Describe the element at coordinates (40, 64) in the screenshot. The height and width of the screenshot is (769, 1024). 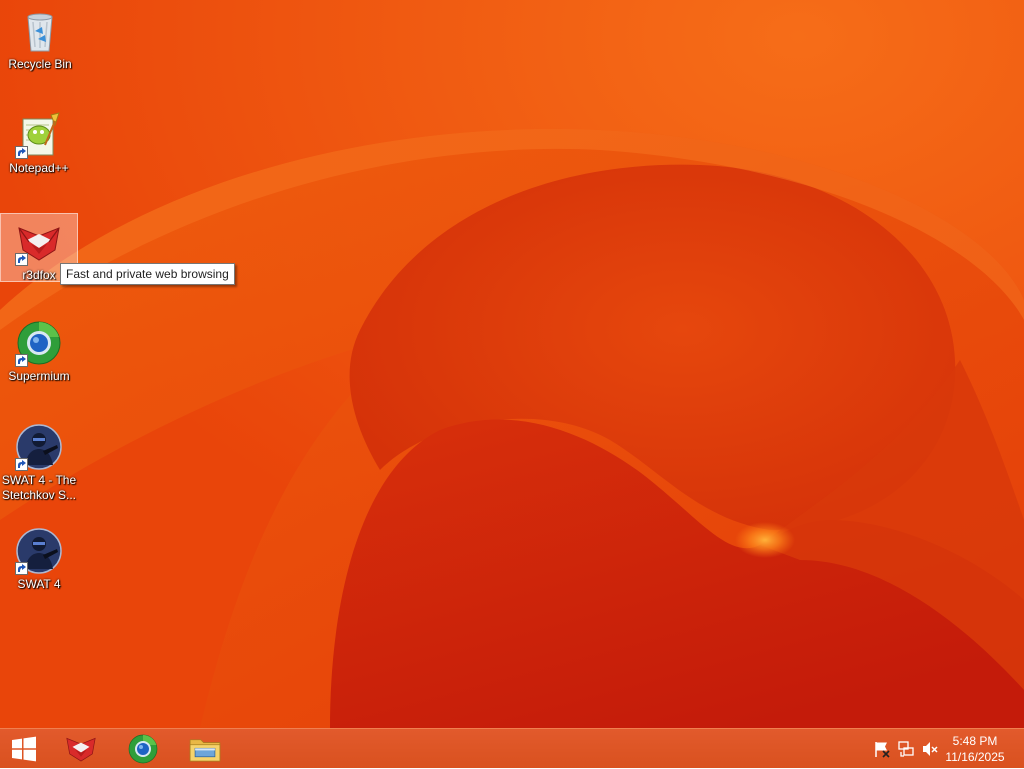
I see `desktop-icon-label: Recycle Bin` at that location.